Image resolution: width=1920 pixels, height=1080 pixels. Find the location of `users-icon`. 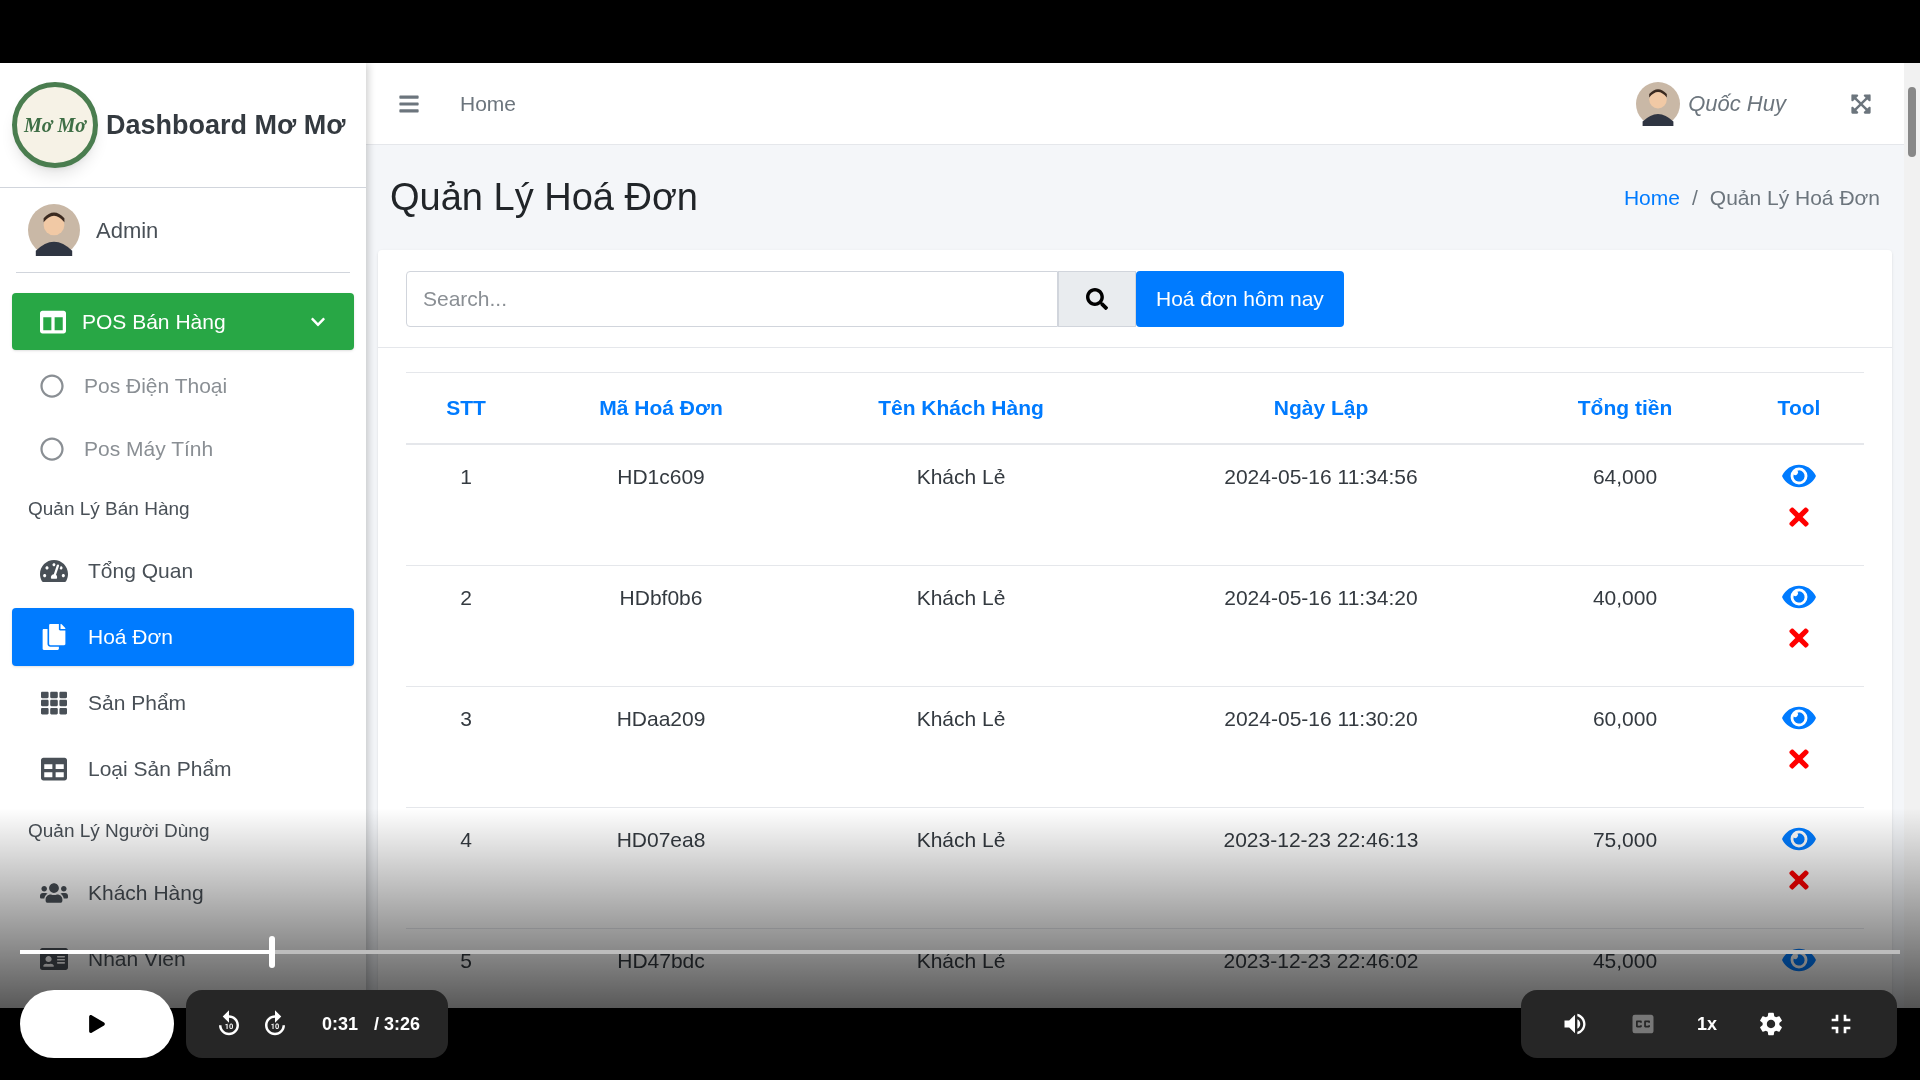

users-icon is located at coordinates (54, 893).